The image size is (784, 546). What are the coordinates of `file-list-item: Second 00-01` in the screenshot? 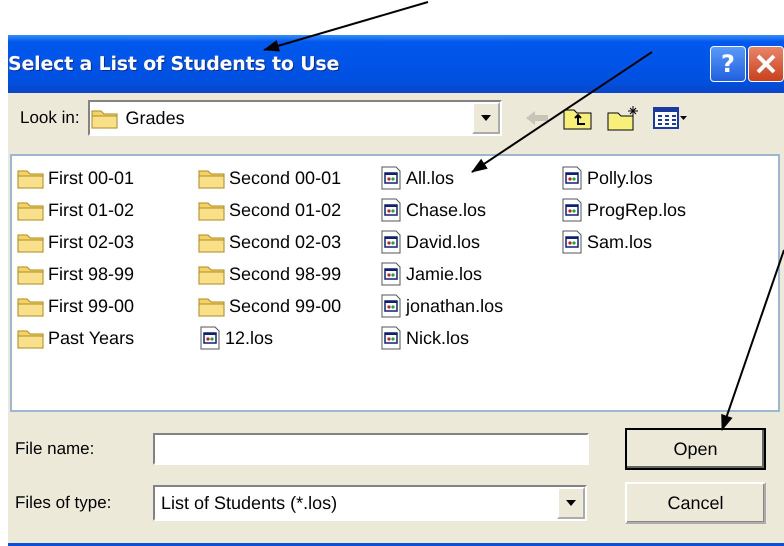 It's located at (287, 178).